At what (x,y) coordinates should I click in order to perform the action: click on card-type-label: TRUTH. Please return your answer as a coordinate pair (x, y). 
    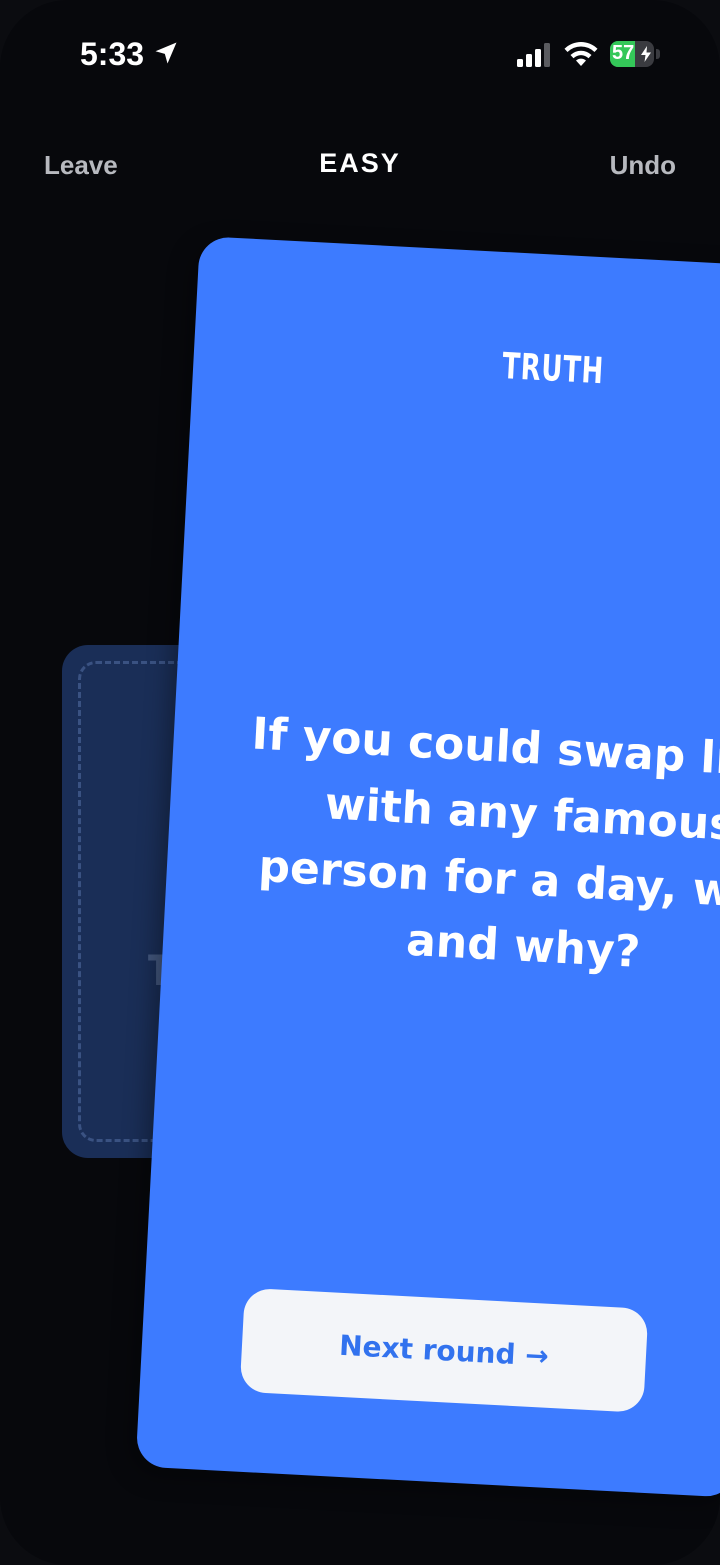
    Looking at the image, I should click on (456, 369).